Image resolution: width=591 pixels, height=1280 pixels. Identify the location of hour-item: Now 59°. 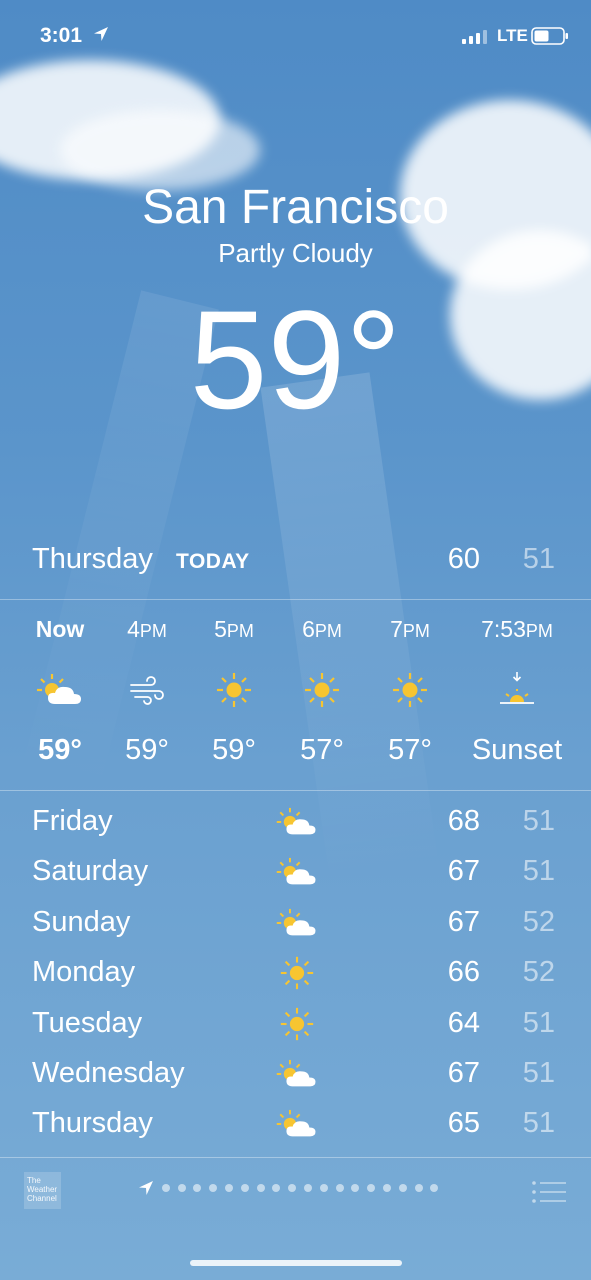
(60, 692).